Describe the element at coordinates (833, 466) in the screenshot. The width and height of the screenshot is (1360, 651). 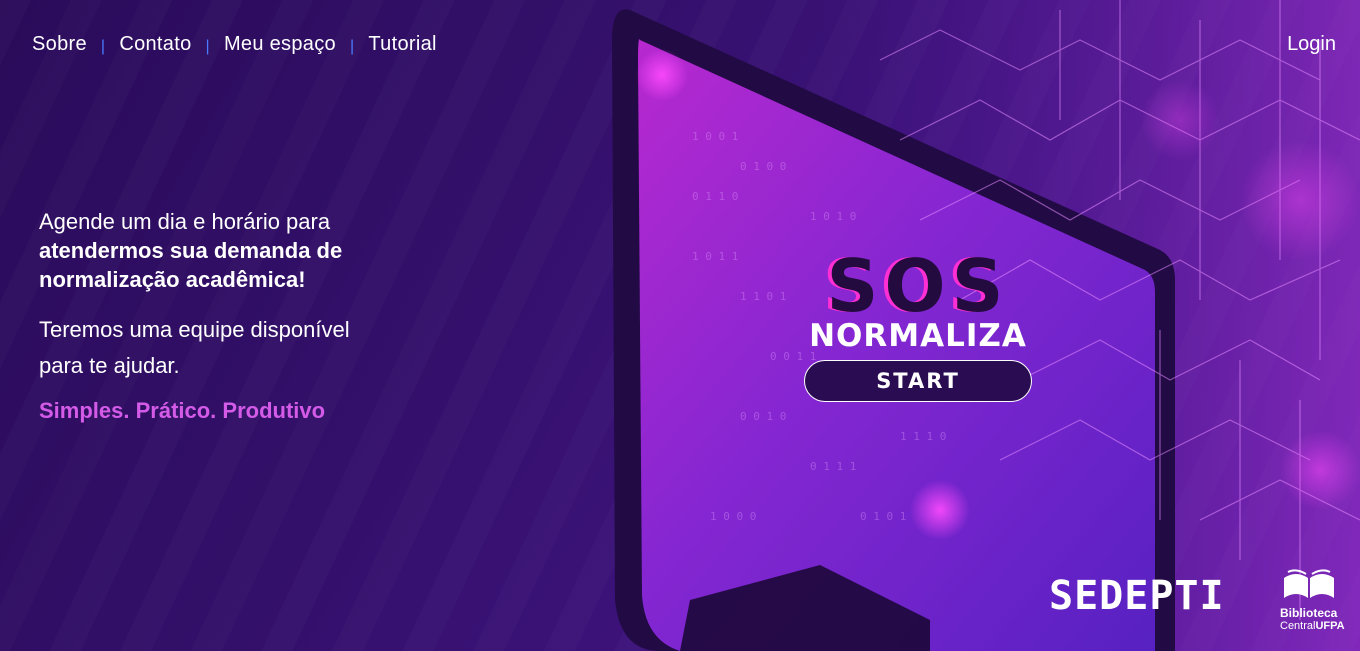
I see `svg-text: 0 1 1 1` at that location.